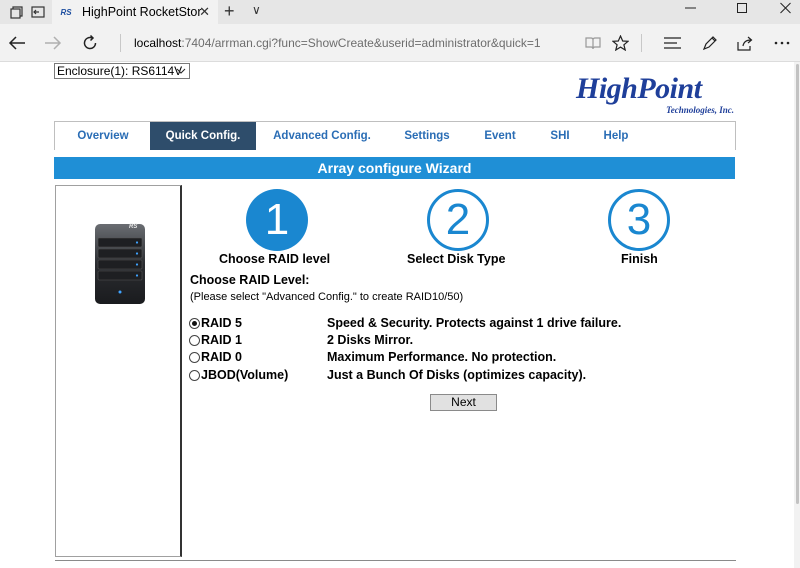 This screenshot has height=568, width=800. Describe the element at coordinates (250, 280) in the screenshot. I see `choose-raid-title: Choose RAID Level:` at that location.